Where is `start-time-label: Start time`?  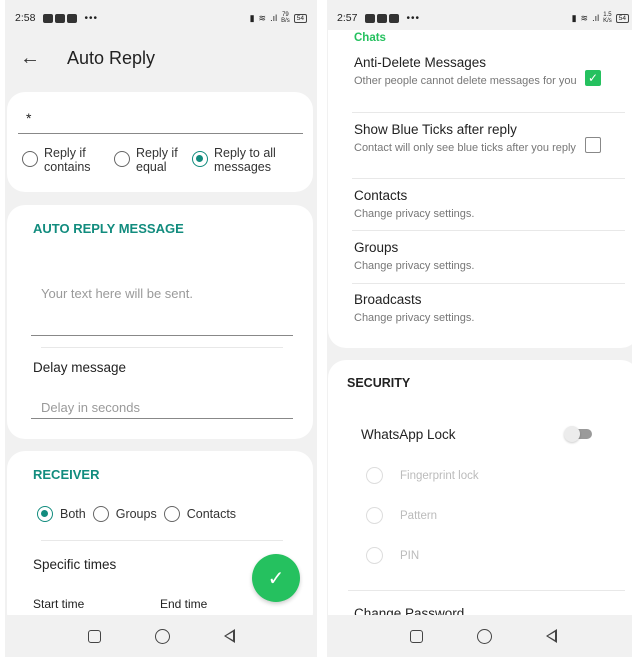
start-time-label: Start time is located at coordinates (58, 604).